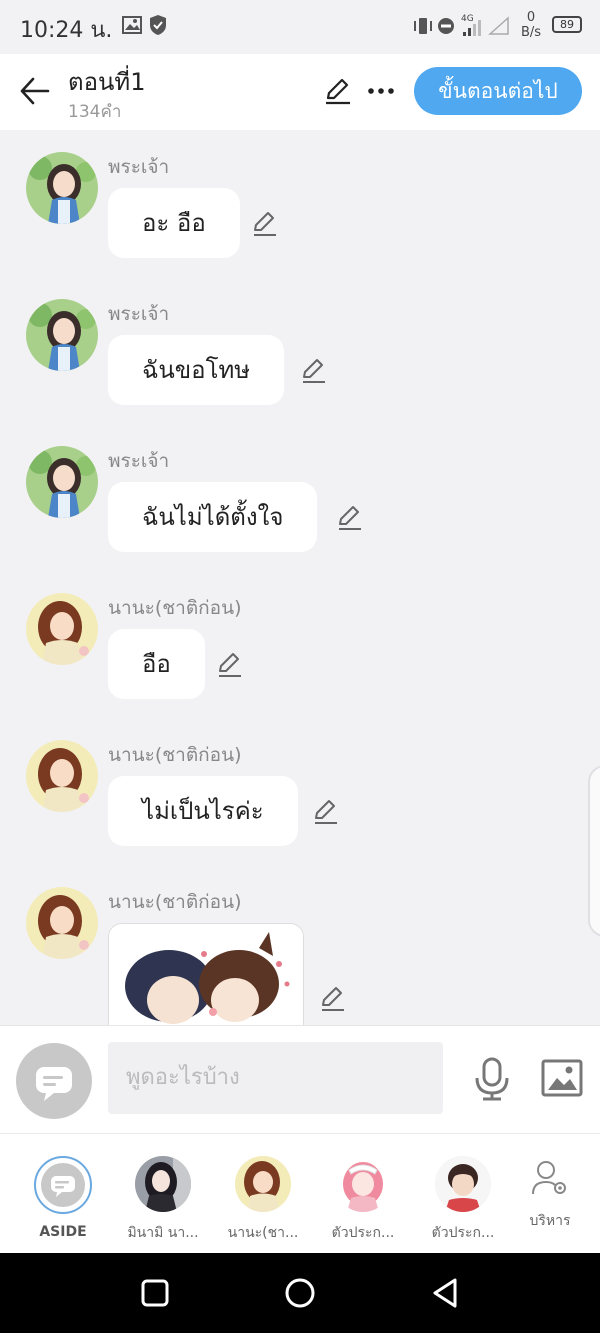 The image size is (600, 1333). What do you see at coordinates (446, 28) in the screenshot?
I see `dnd-icon` at bounding box center [446, 28].